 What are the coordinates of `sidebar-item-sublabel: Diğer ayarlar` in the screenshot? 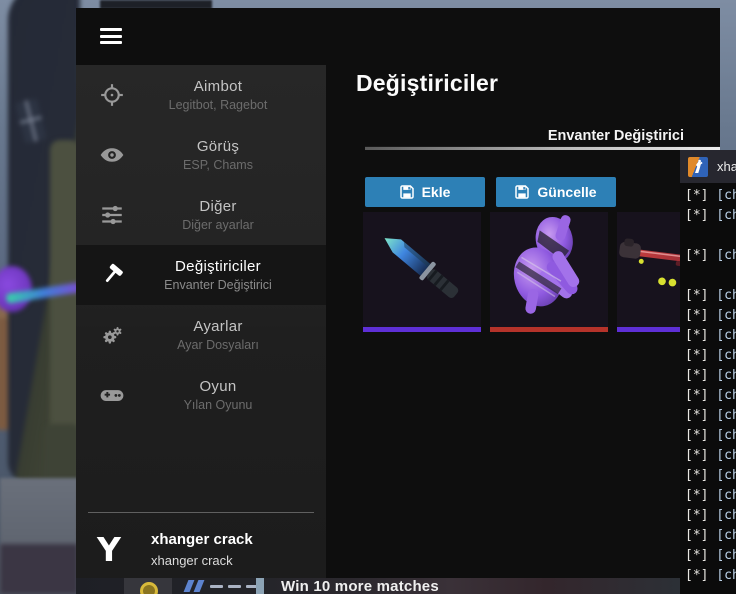 It's located at (218, 225).